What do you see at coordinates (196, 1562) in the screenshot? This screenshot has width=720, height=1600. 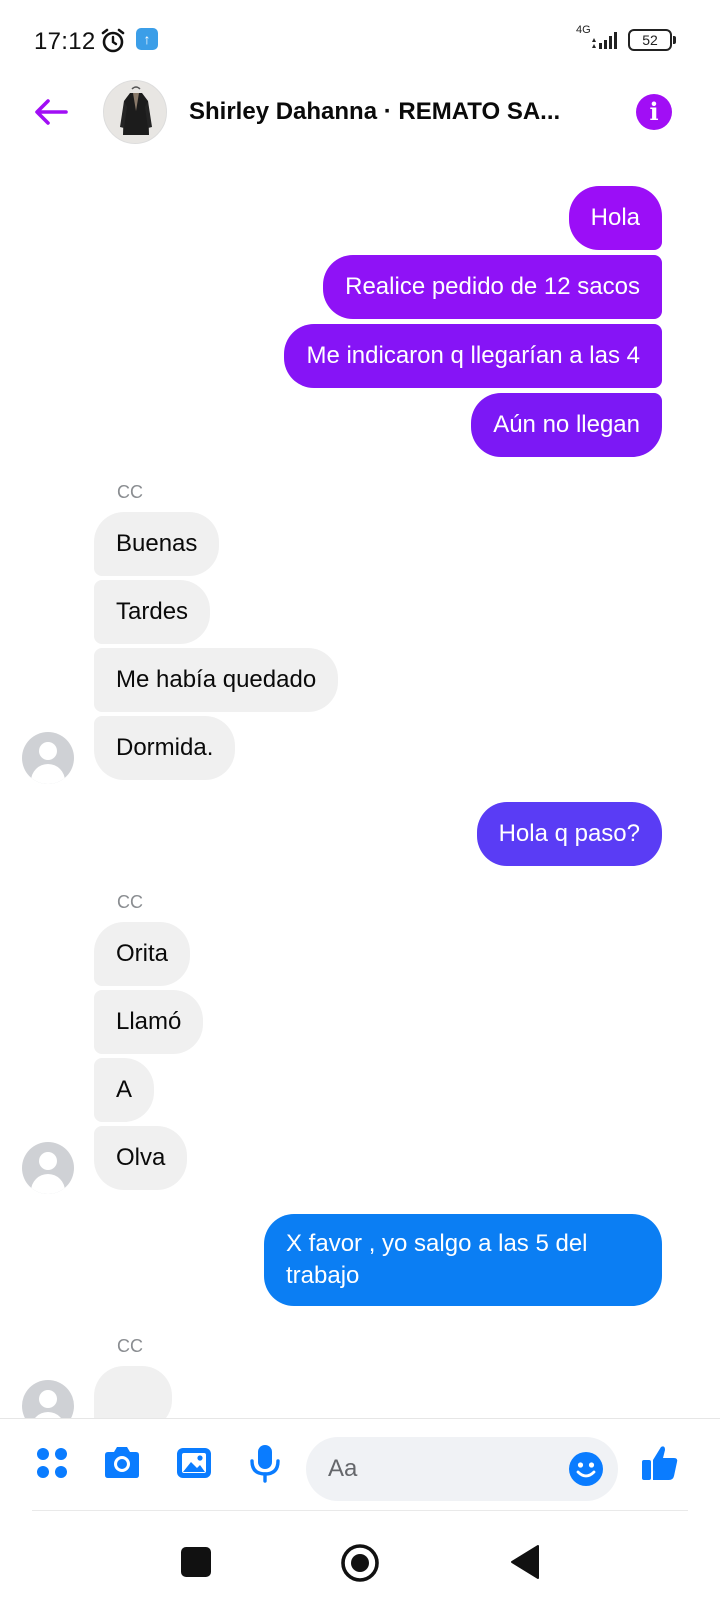 I see `recent-apps-button` at bounding box center [196, 1562].